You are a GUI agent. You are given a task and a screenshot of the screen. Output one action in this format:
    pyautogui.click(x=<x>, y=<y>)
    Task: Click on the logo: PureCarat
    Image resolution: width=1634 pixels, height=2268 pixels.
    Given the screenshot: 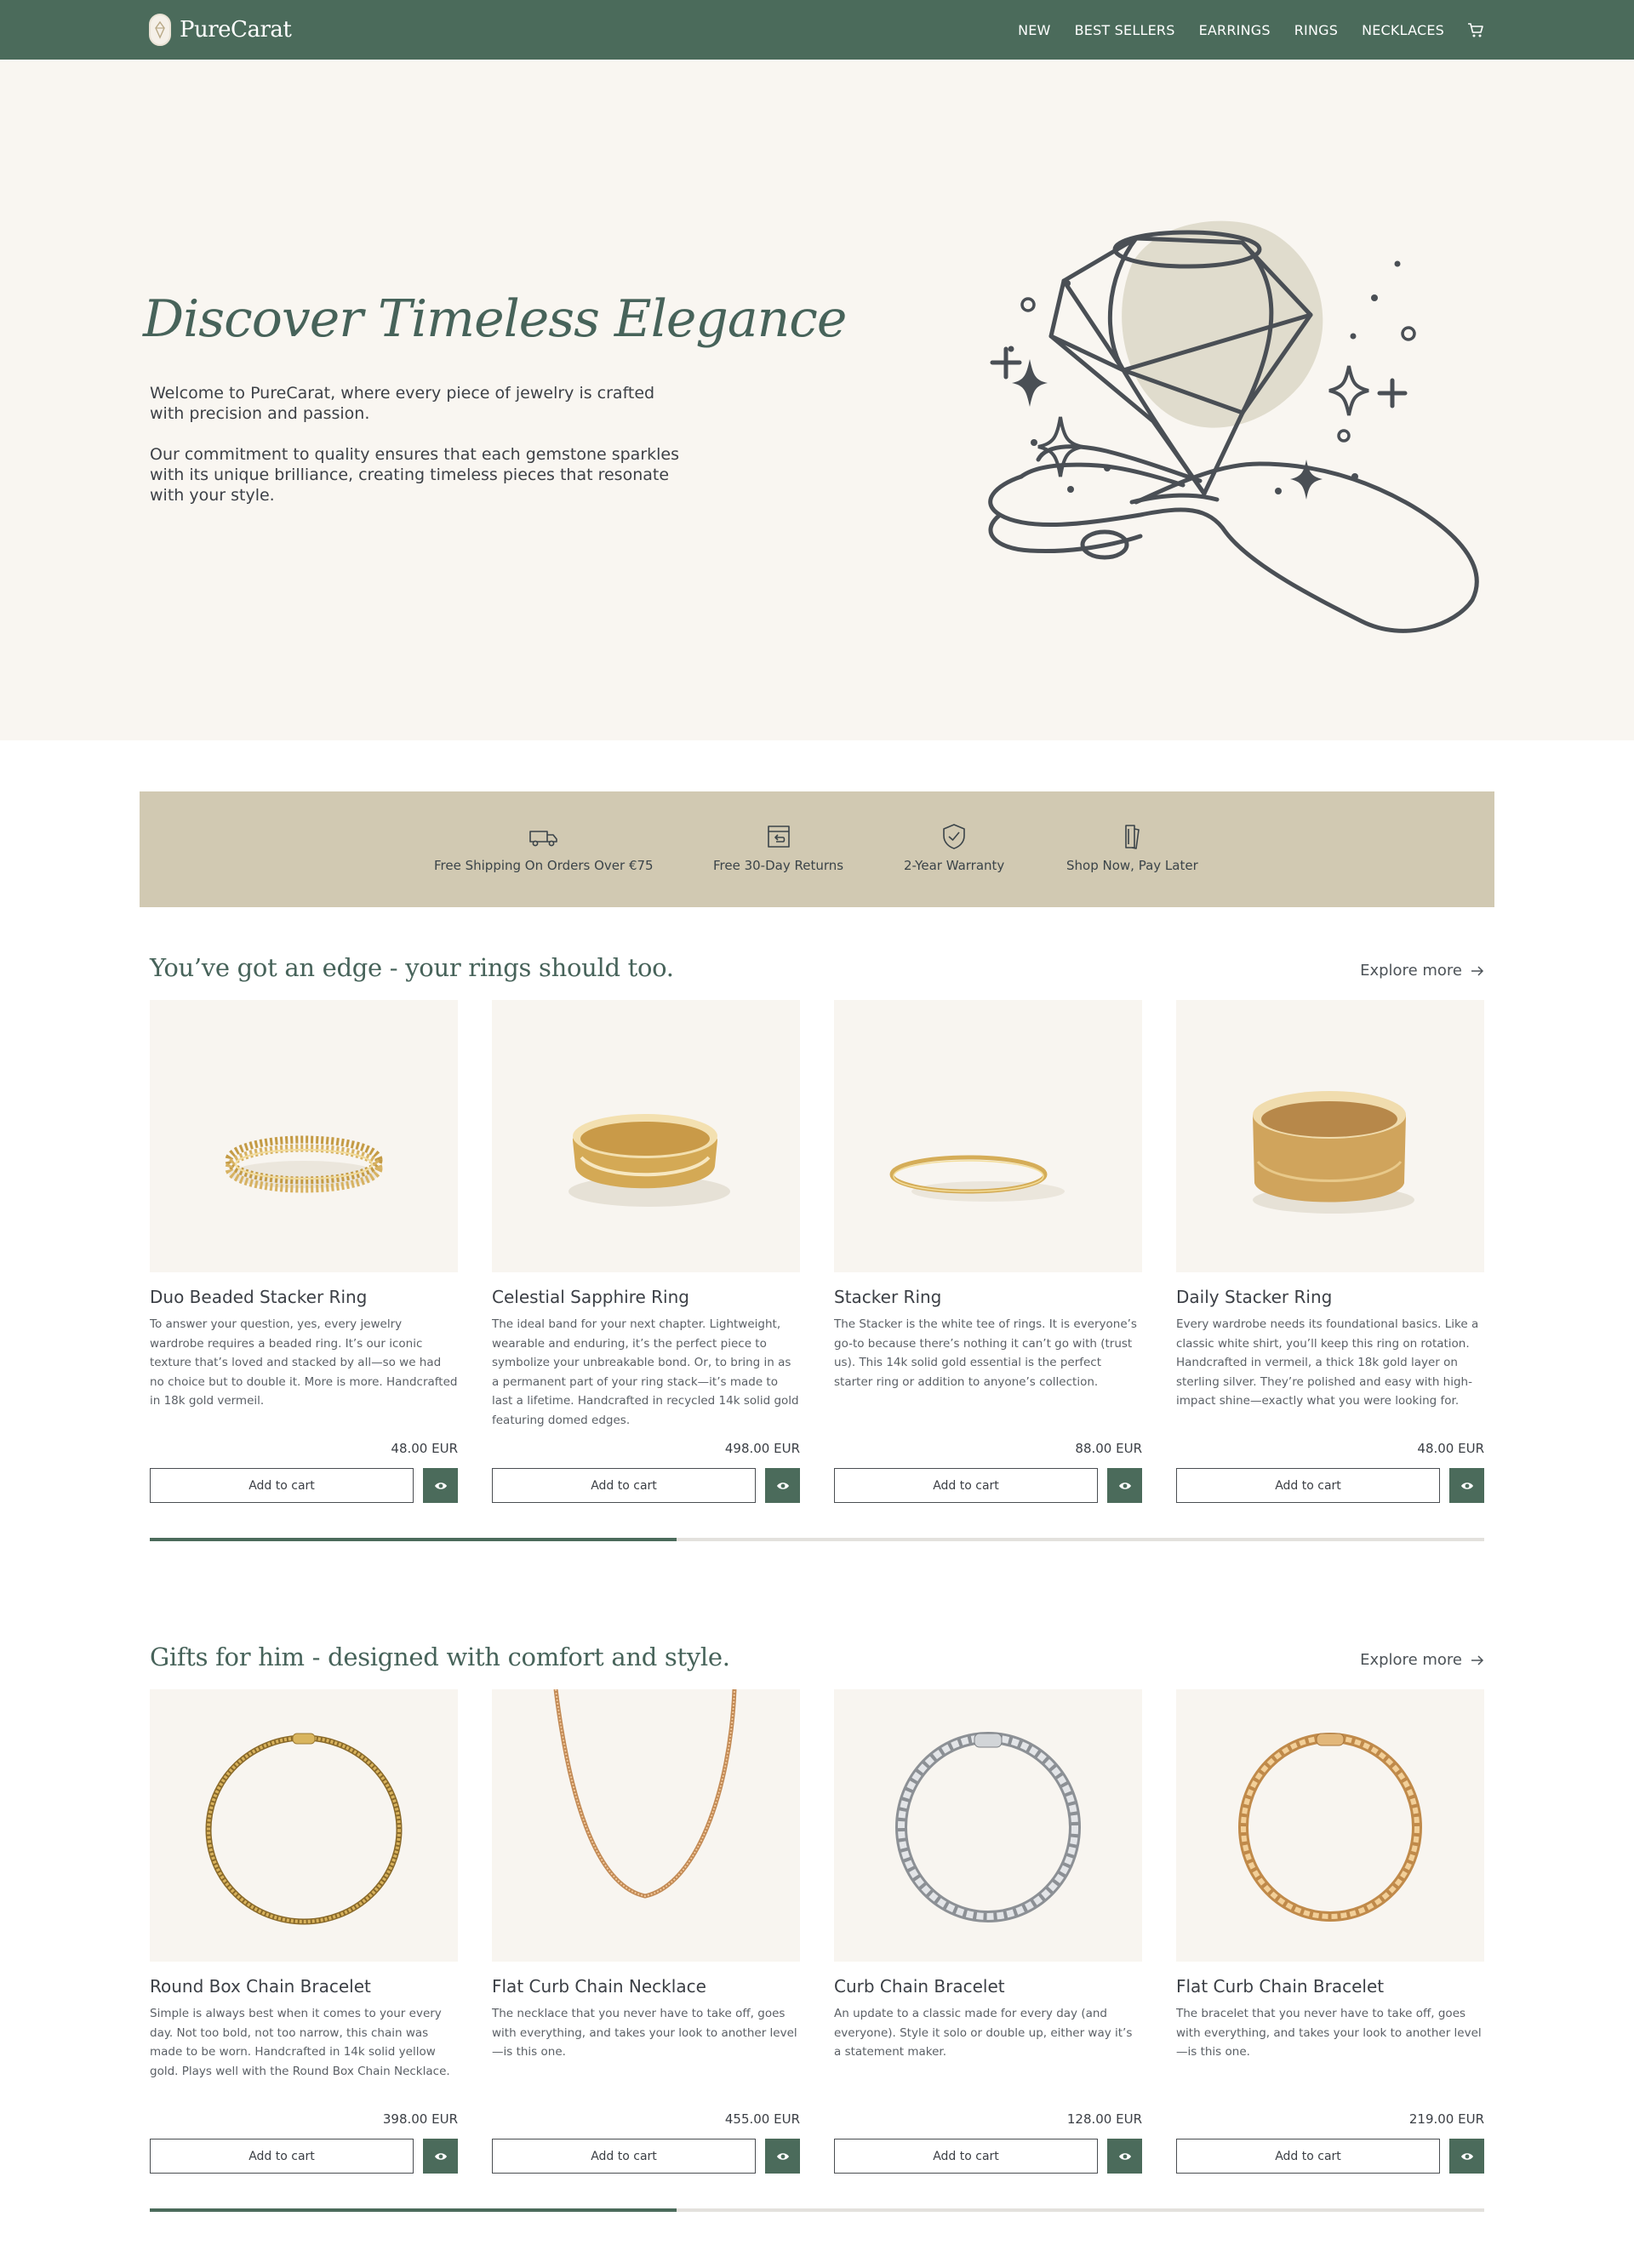 What is the action you would take?
    pyautogui.click(x=220, y=30)
    